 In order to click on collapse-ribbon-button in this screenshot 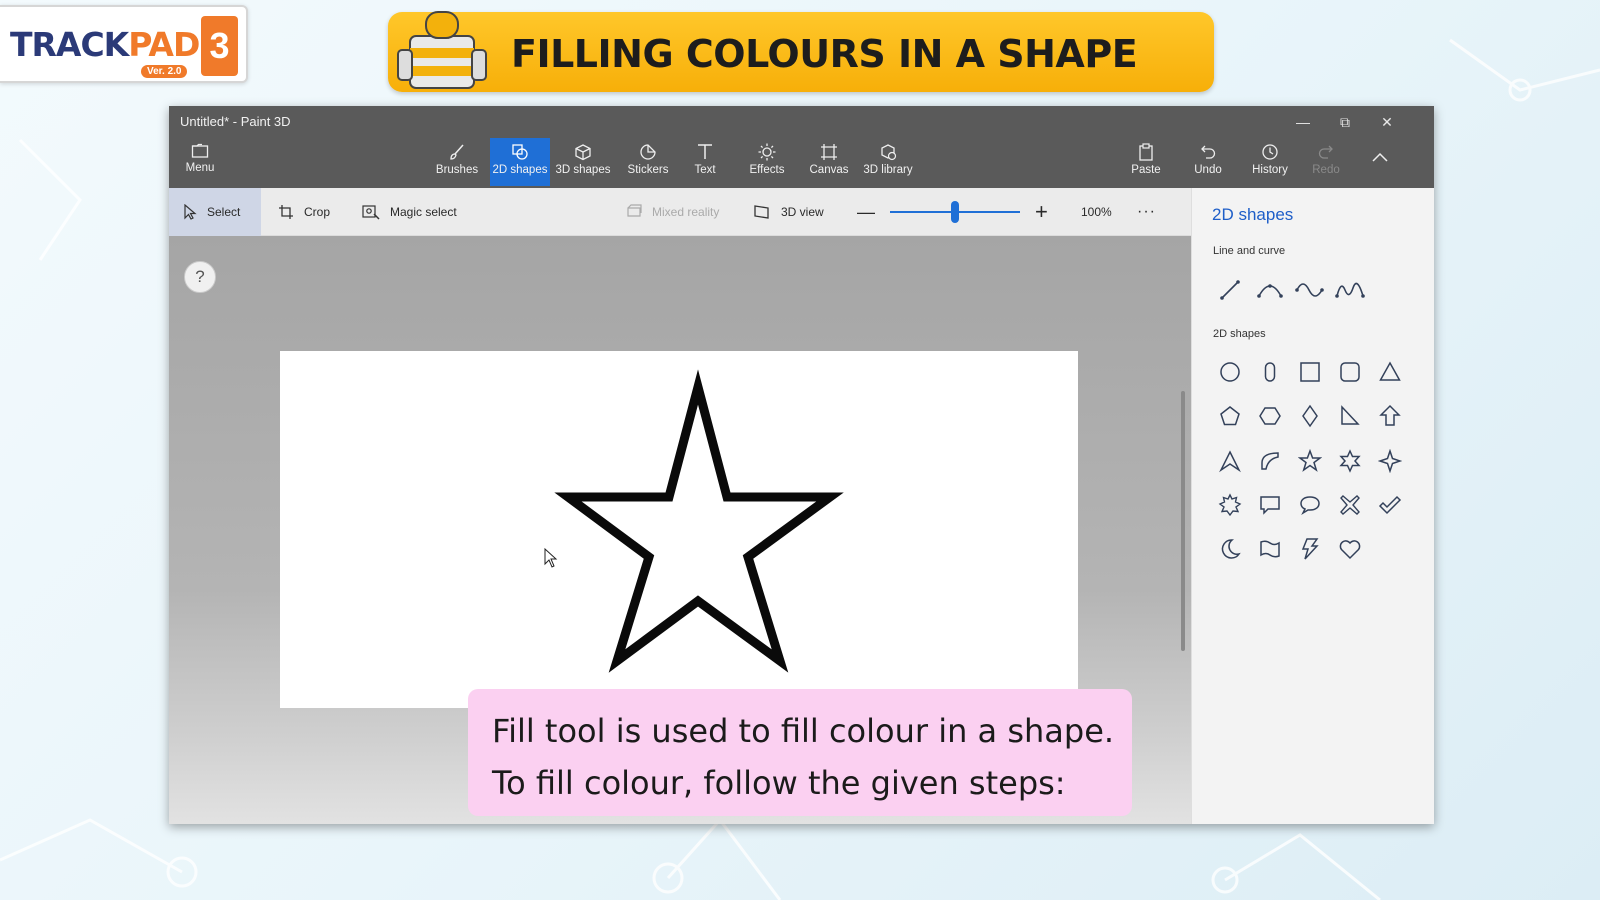, I will do `click(1380, 162)`.